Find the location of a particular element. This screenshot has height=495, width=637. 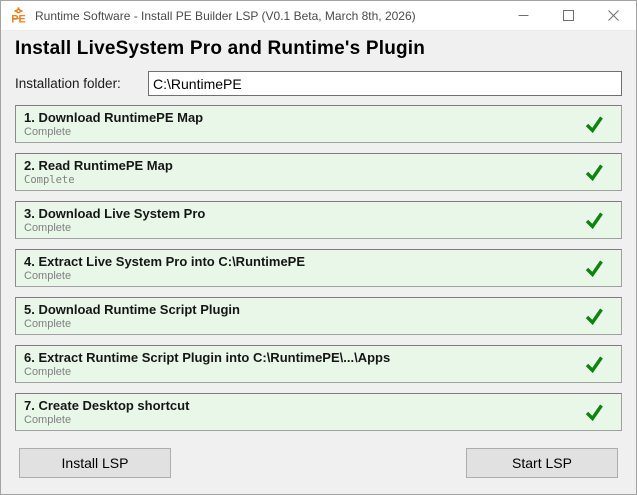

window-controls is located at coordinates (568, 16).